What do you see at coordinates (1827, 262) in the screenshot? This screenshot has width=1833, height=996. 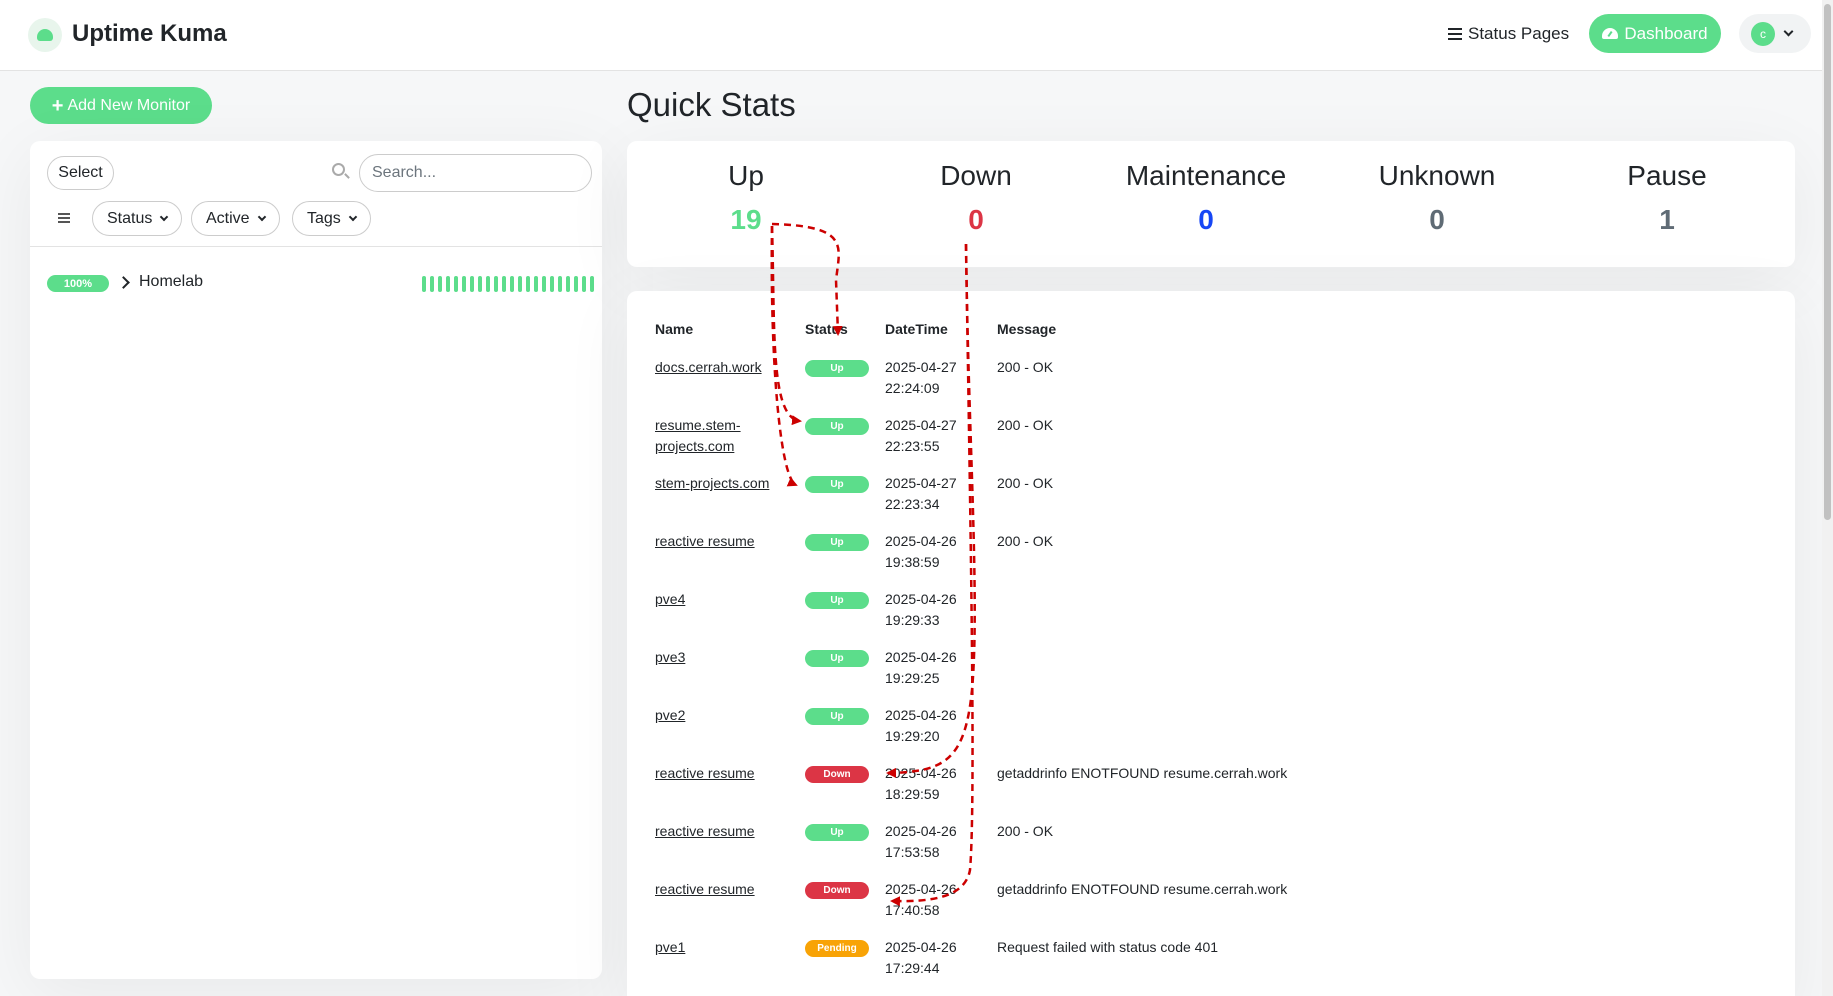 I see `scrollbar-thumb` at bounding box center [1827, 262].